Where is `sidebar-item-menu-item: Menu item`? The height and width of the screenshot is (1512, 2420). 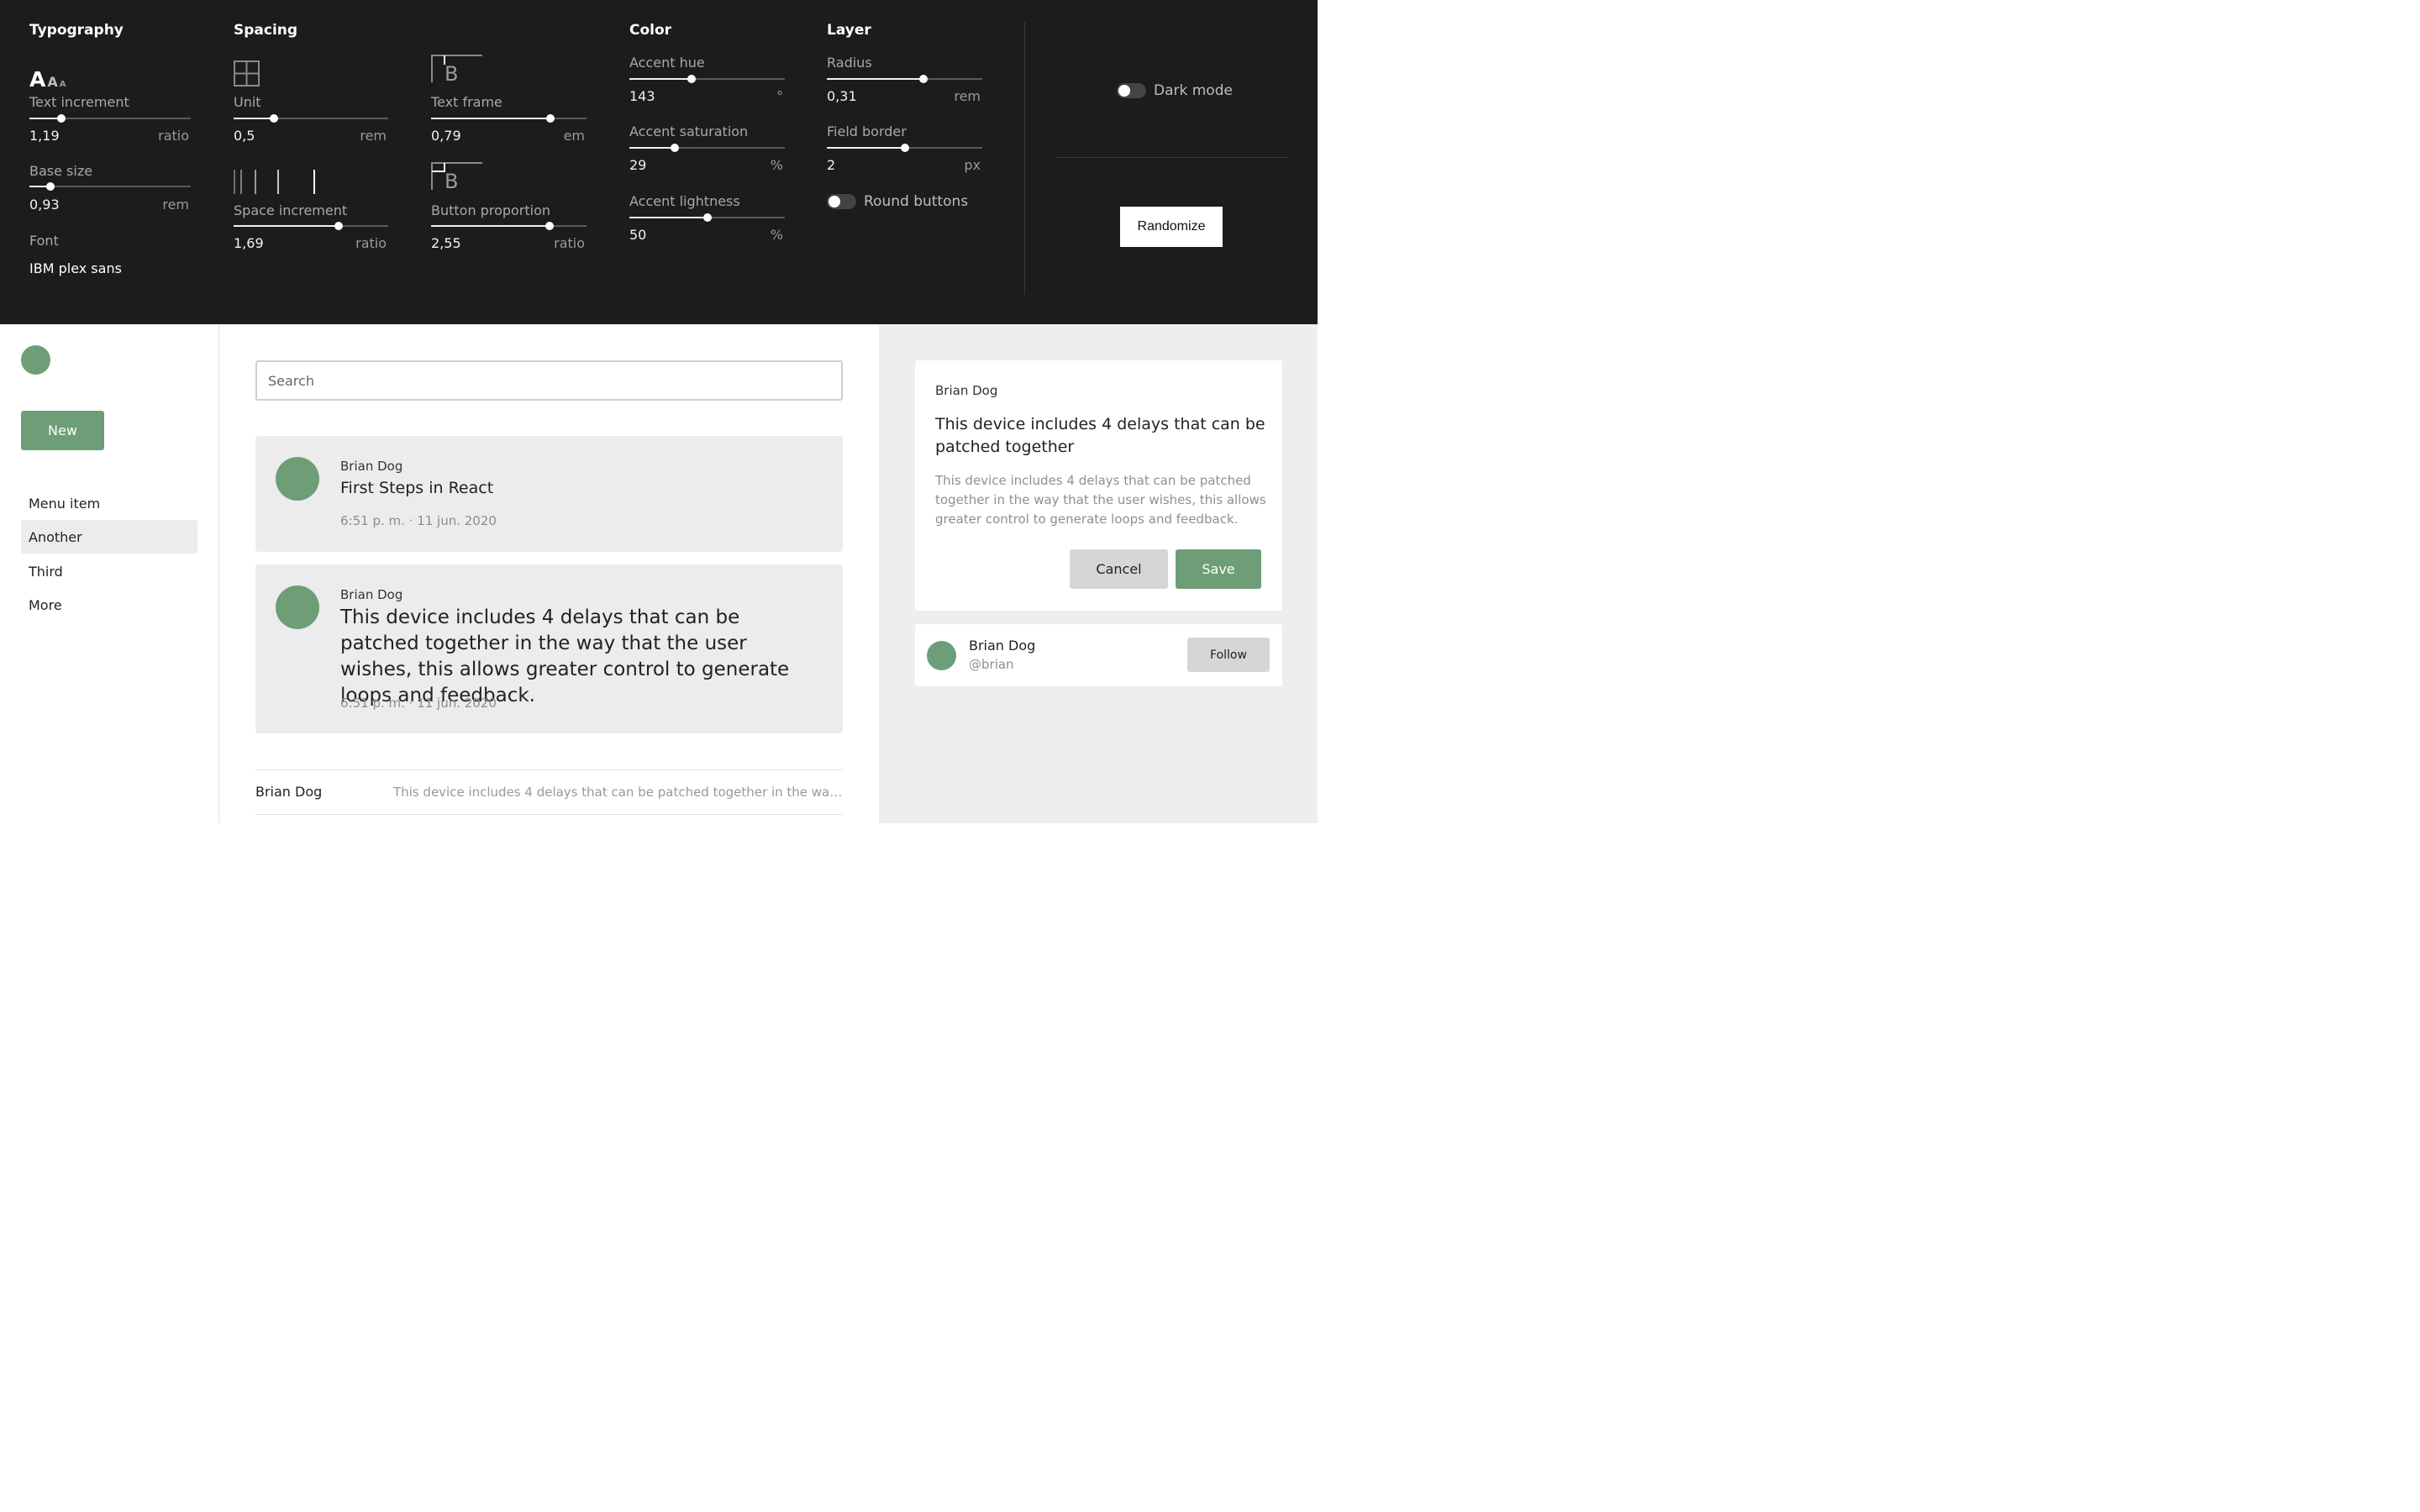
sidebar-item-menu-item: Menu item is located at coordinates (109, 503).